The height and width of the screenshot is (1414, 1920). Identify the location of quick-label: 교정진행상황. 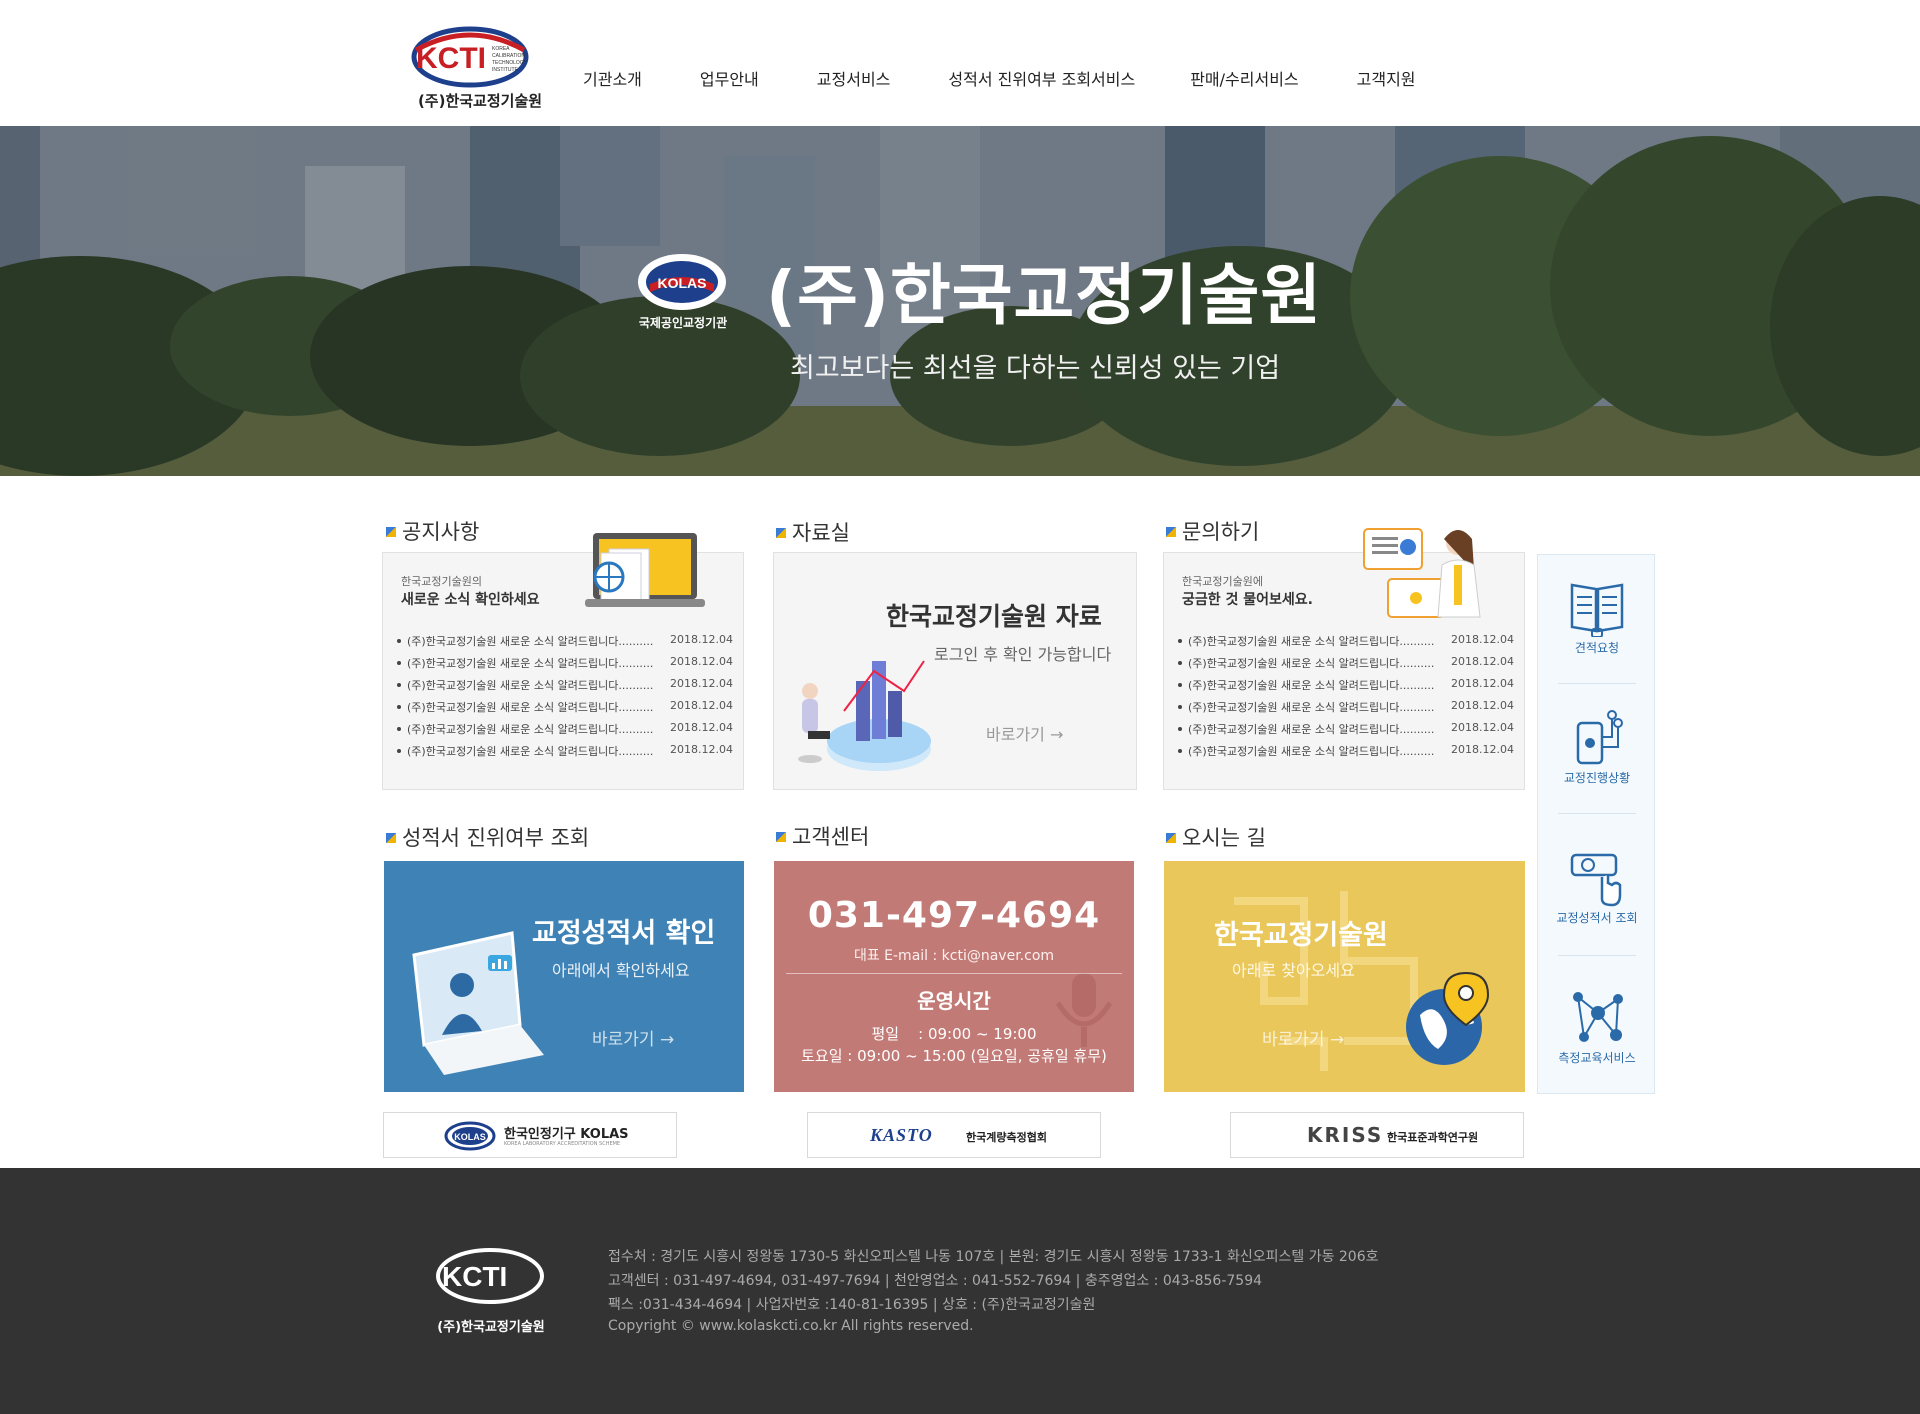
(1597, 778).